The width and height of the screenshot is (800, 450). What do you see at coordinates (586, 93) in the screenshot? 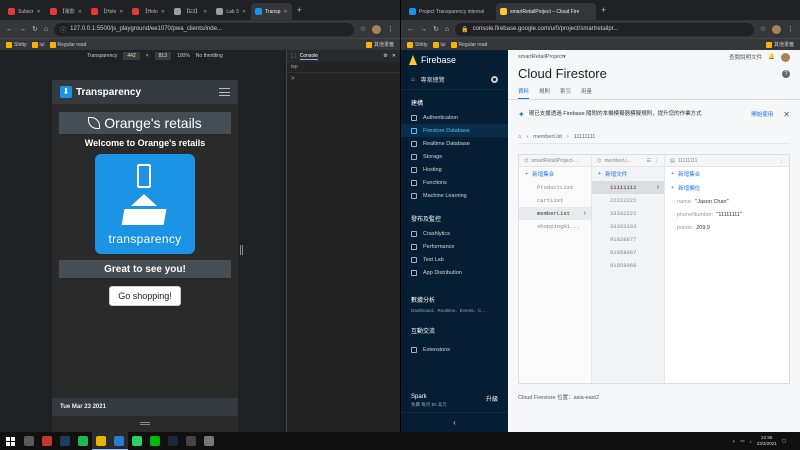
I see `tab-usage: 用量` at bounding box center [586, 93].